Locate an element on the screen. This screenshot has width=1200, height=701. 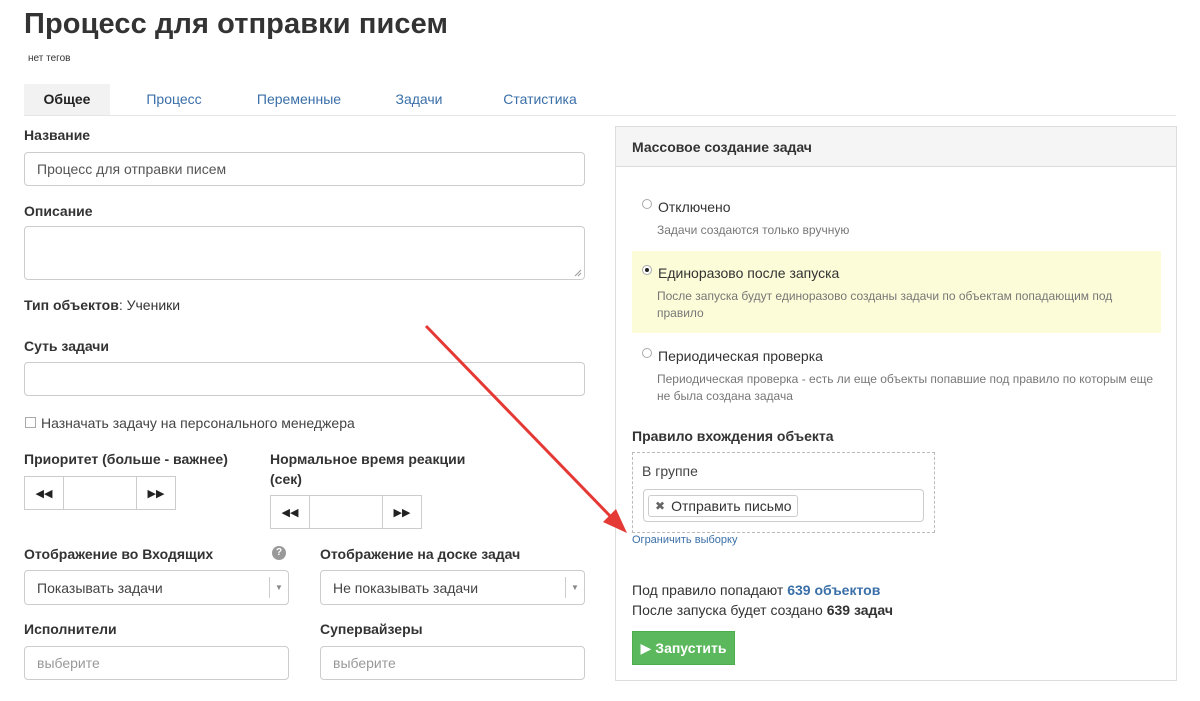
summary-tasks: После запуска будет создано 639 задач is located at coordinates (762, 610).